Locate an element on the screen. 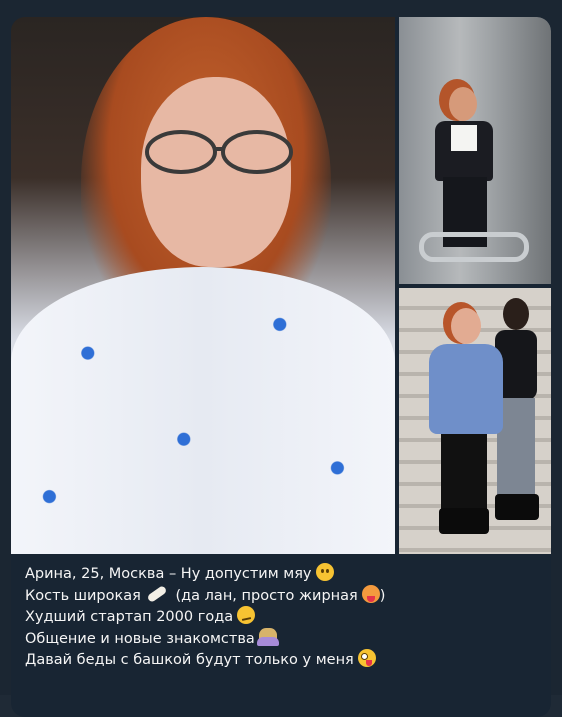 The width and height of the screenshot is (562, 717). nauseated-face-icon is located at coordinates (370, 593).